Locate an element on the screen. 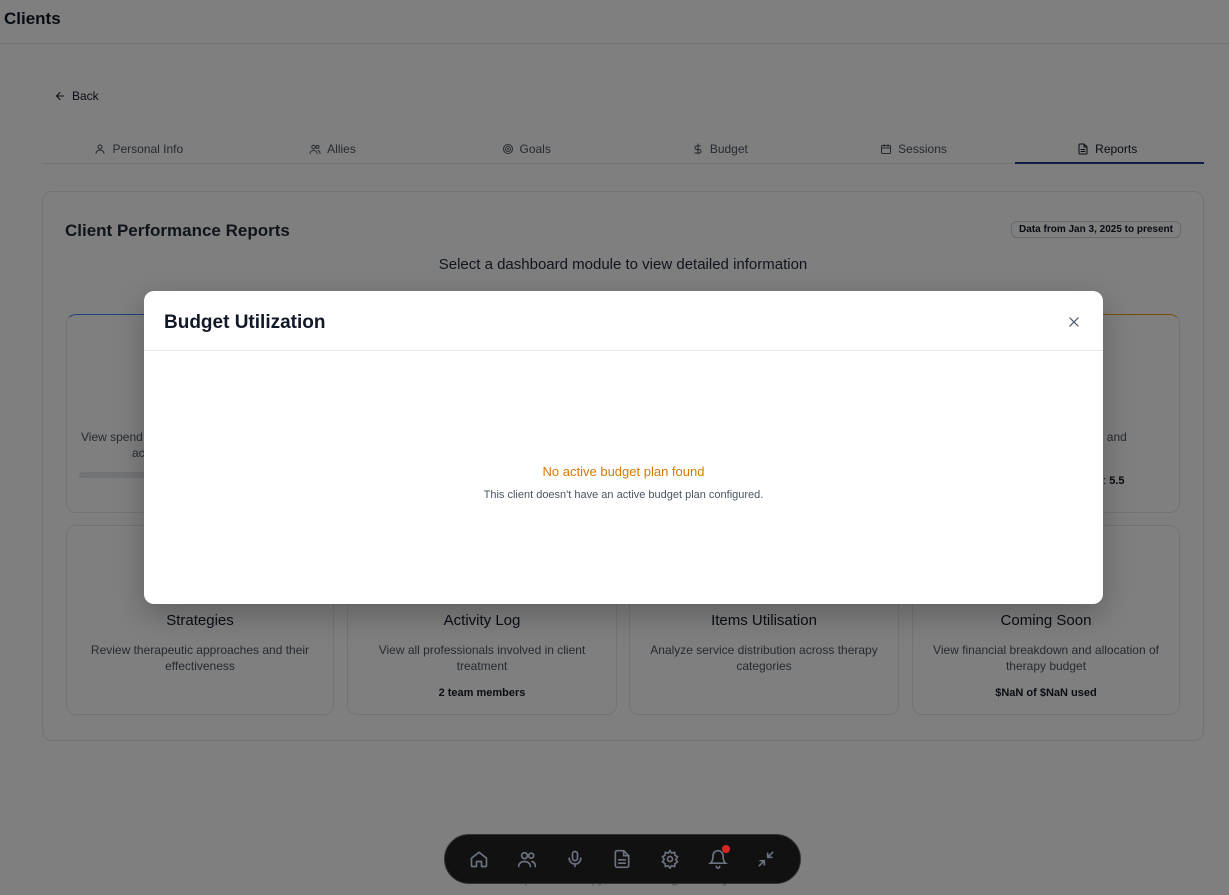 This screenshot has width=1229, height=895. close-icon is located at coordinates (1074, 322).